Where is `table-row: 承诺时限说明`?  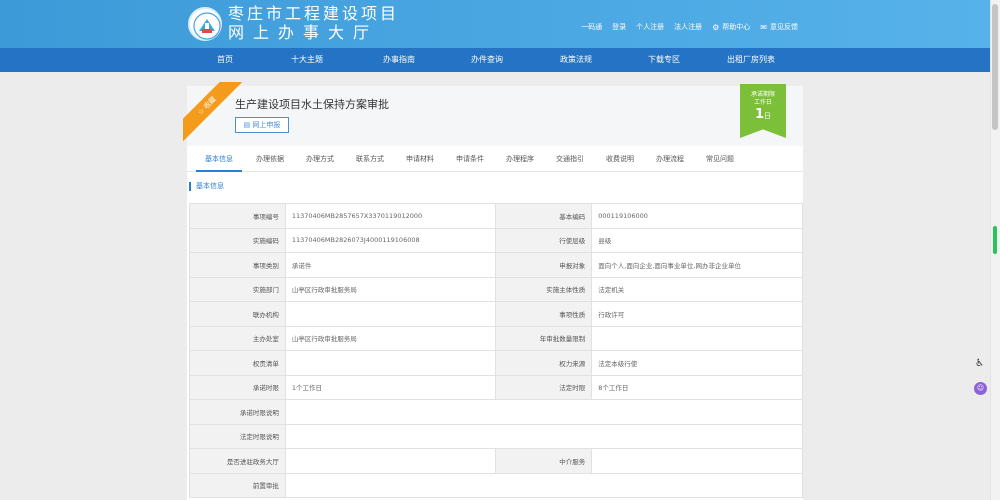
table-row: 承诺时限说明 is located at coordinates (496, 412).